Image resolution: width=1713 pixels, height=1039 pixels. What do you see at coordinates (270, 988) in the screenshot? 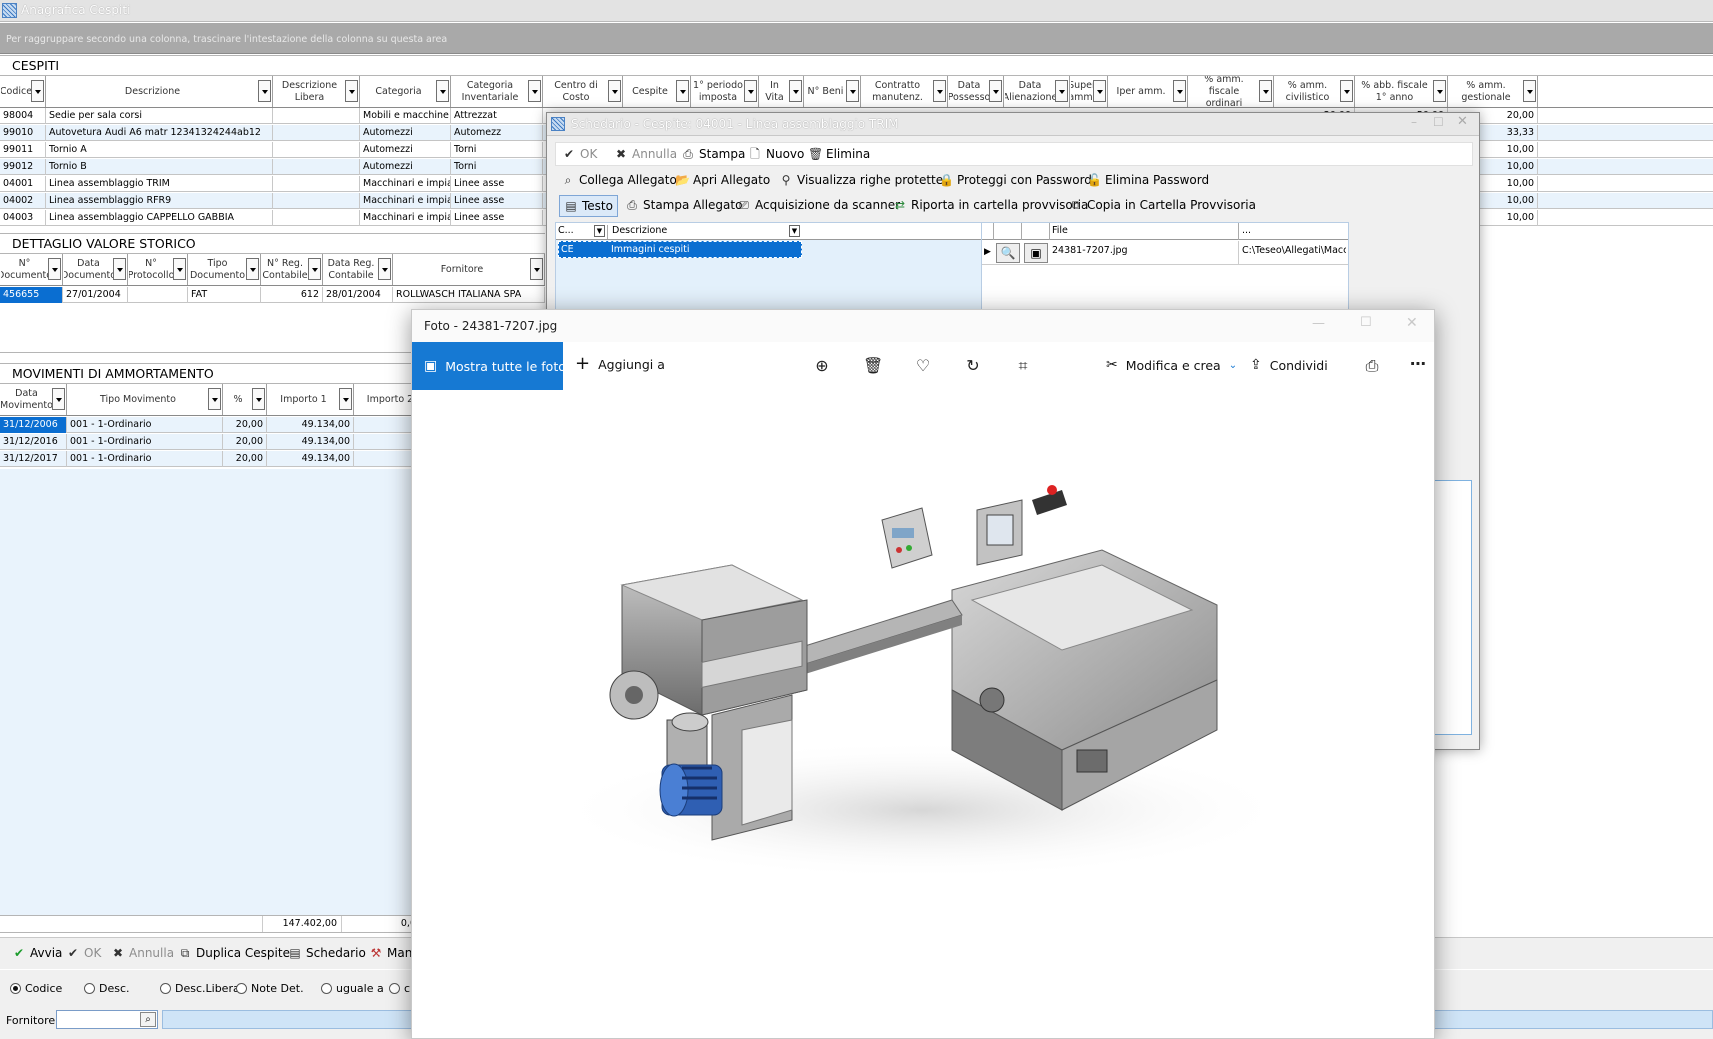
I see `radio-note-det: Note Det.` at bounding box center [270, 988].